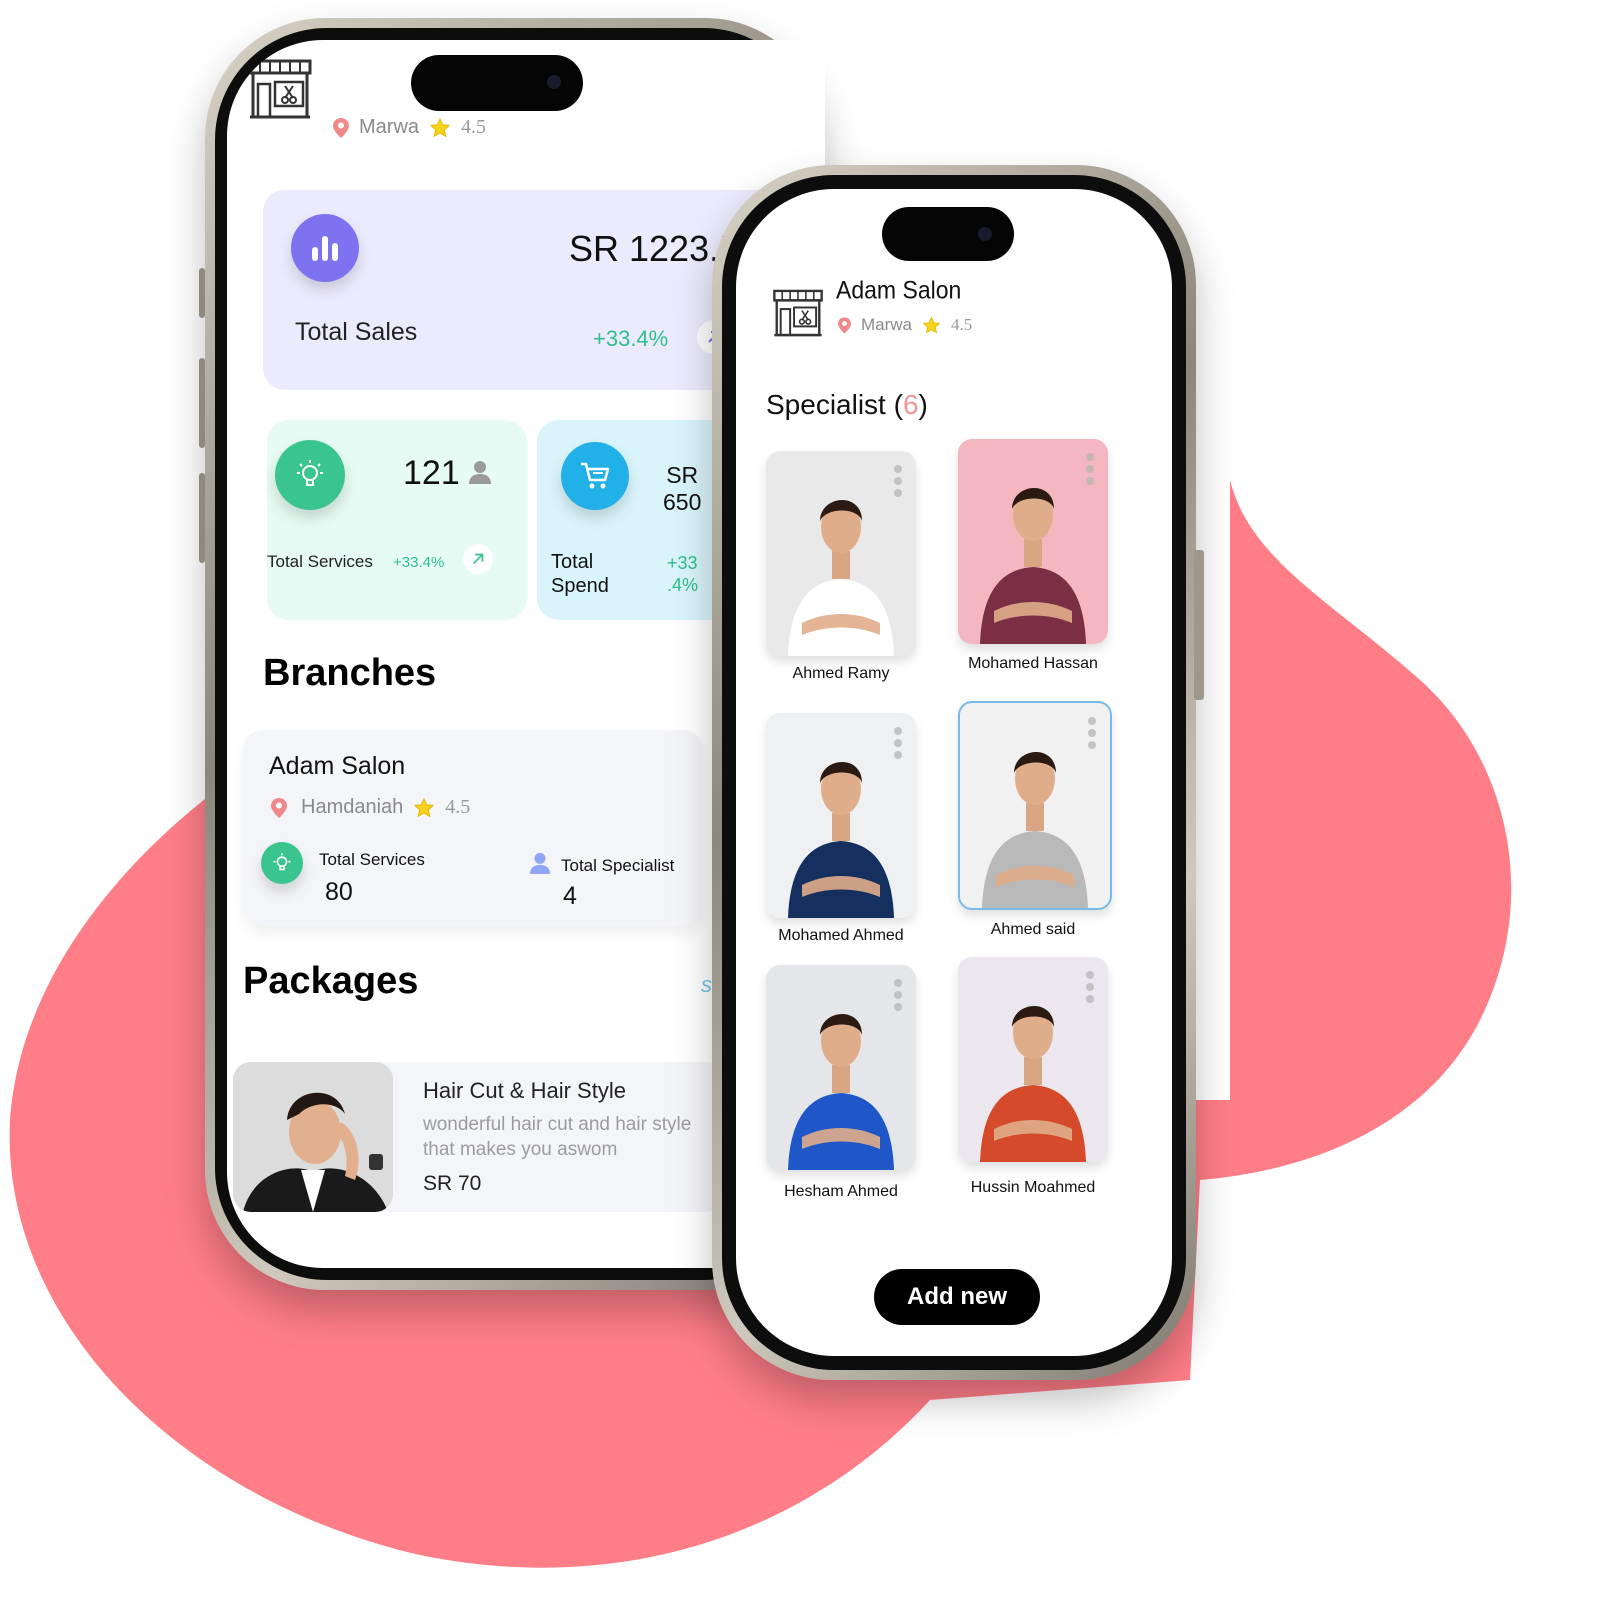  Describe the element at coordinates (957, 1297) in the screenshot. I see `add-new-button: Add new` at that location.